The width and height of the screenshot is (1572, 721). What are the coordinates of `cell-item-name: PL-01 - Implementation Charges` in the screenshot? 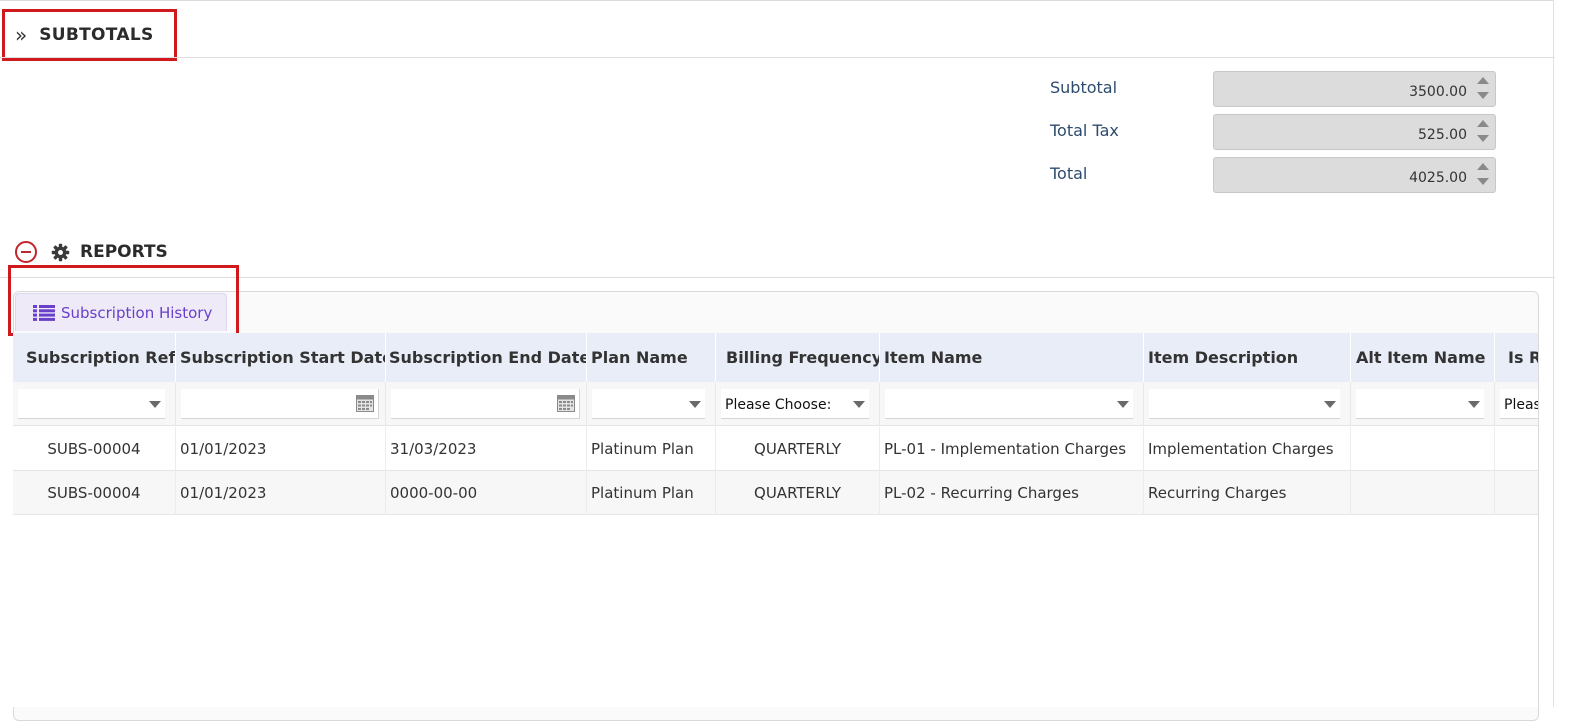 It's located at (1012, 449).